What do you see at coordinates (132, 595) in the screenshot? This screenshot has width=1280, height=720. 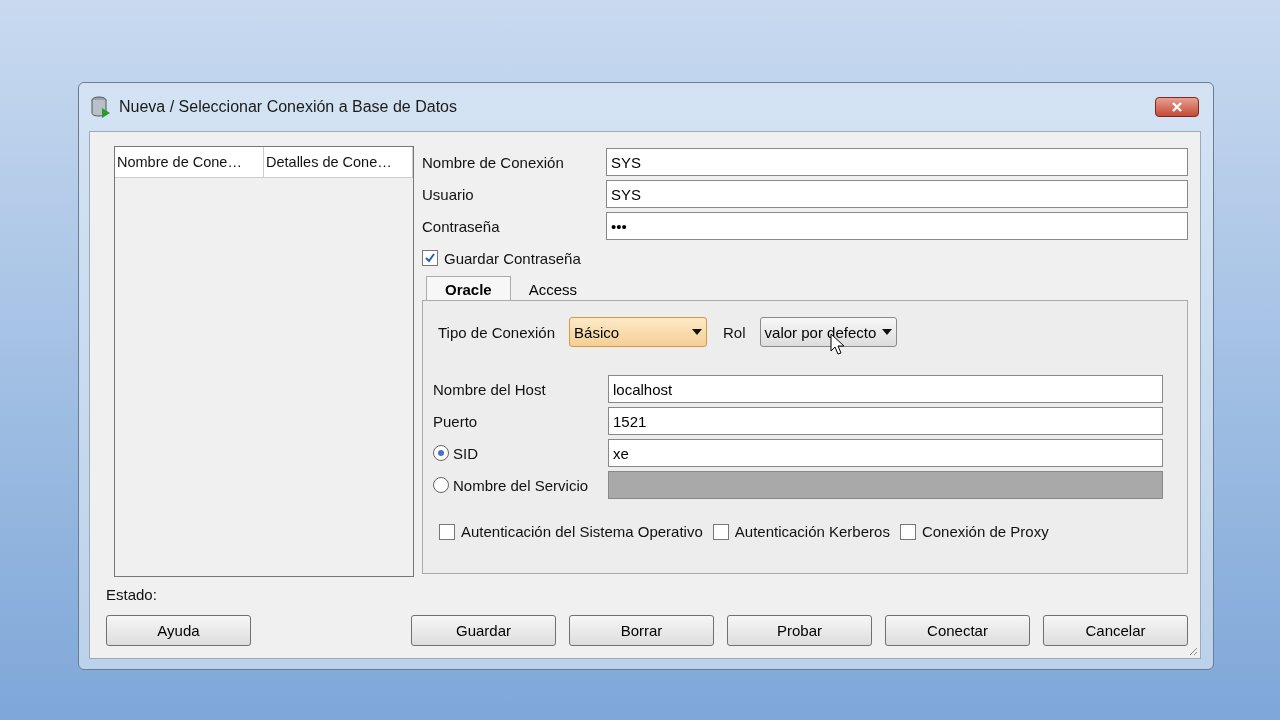 I see `status-label: Estado:` at bounding box center [132, 595].